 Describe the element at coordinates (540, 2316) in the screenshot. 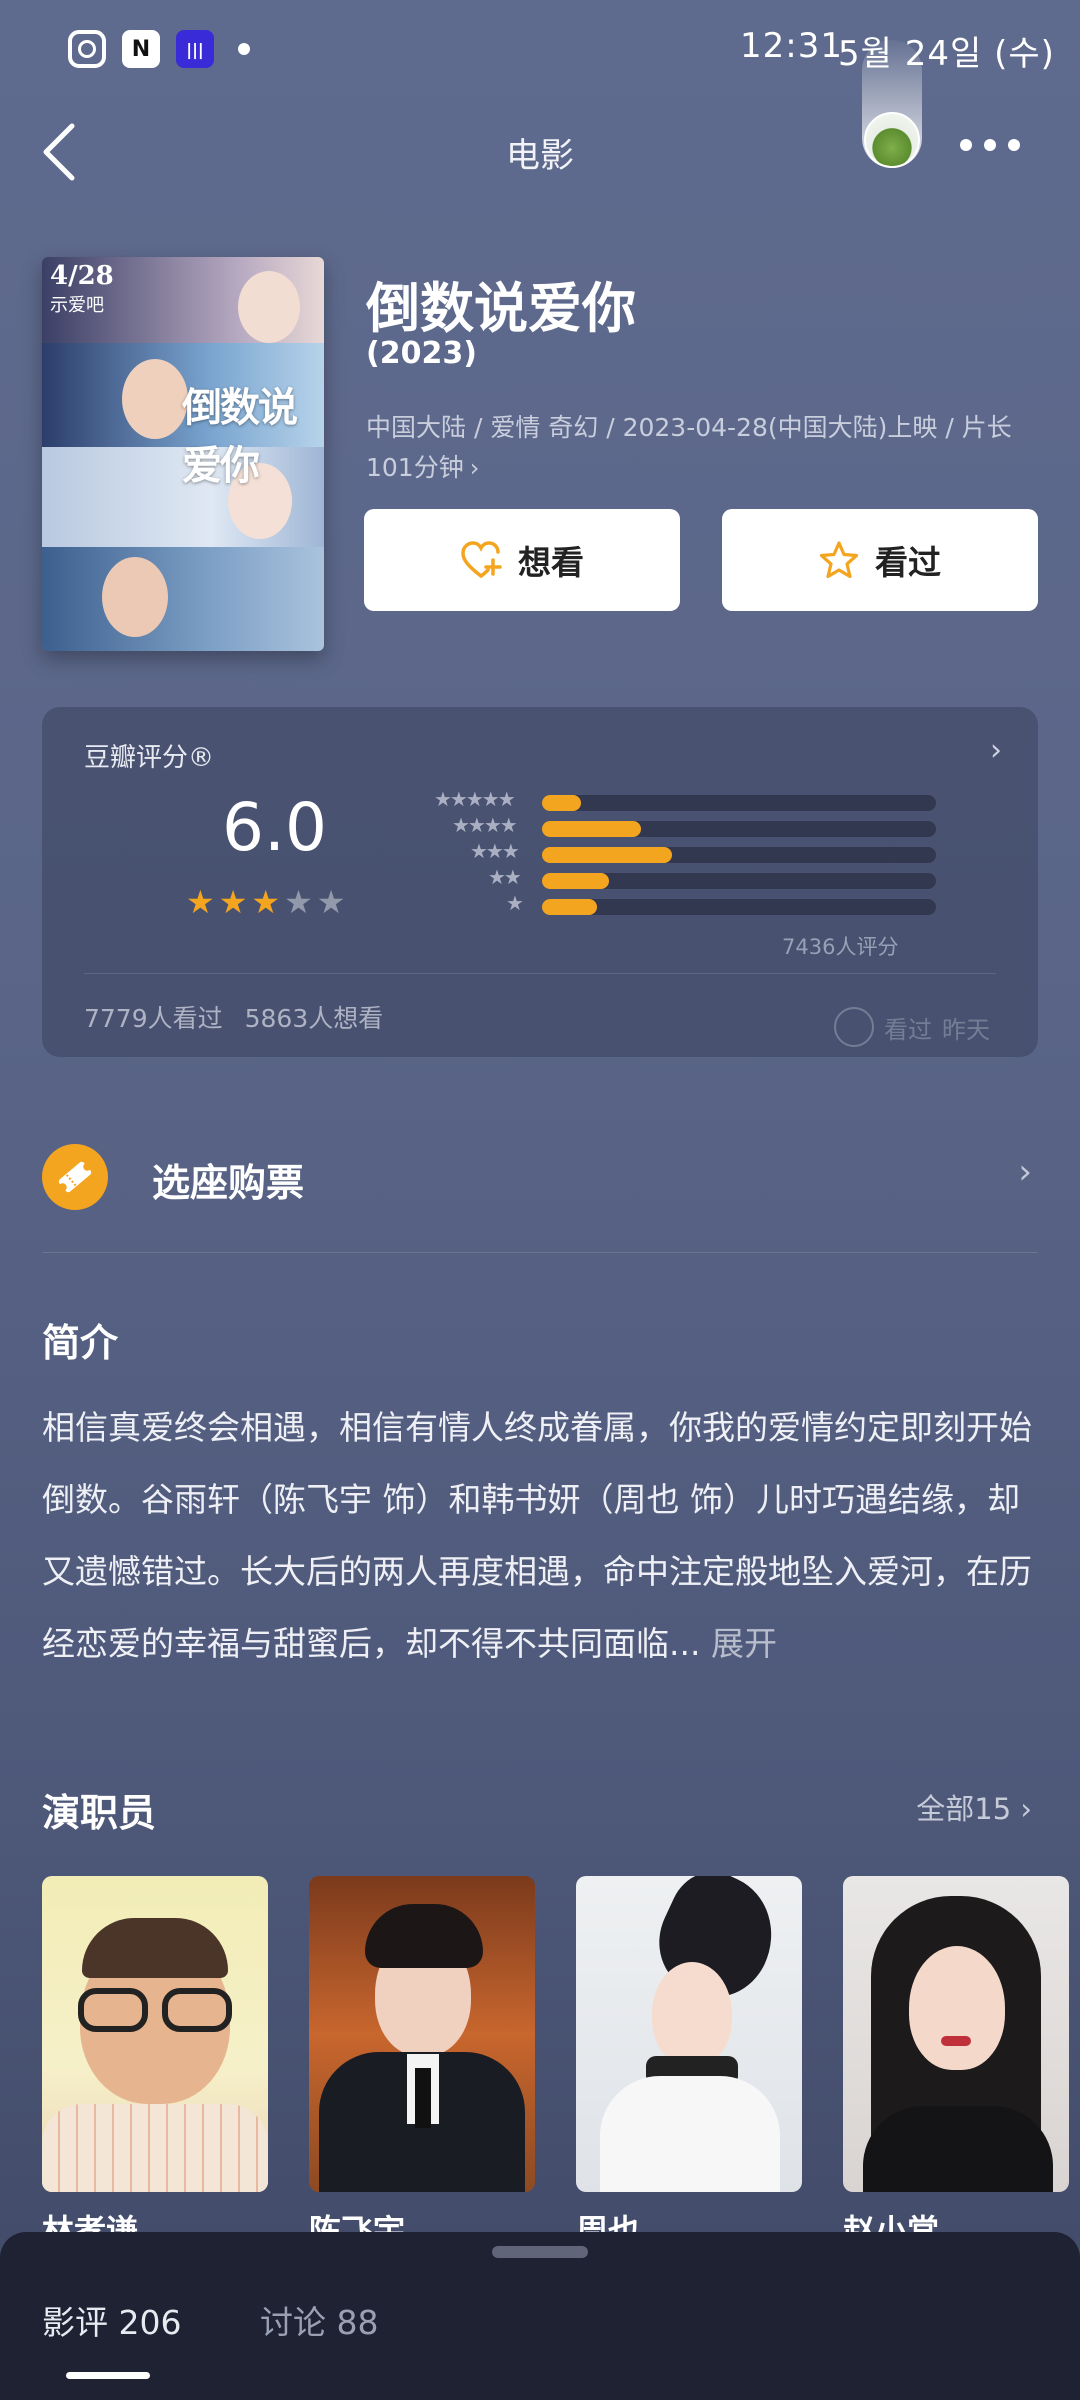

I see `reviews-bottom-sheet: 影评 206 讨论 88` at that location.